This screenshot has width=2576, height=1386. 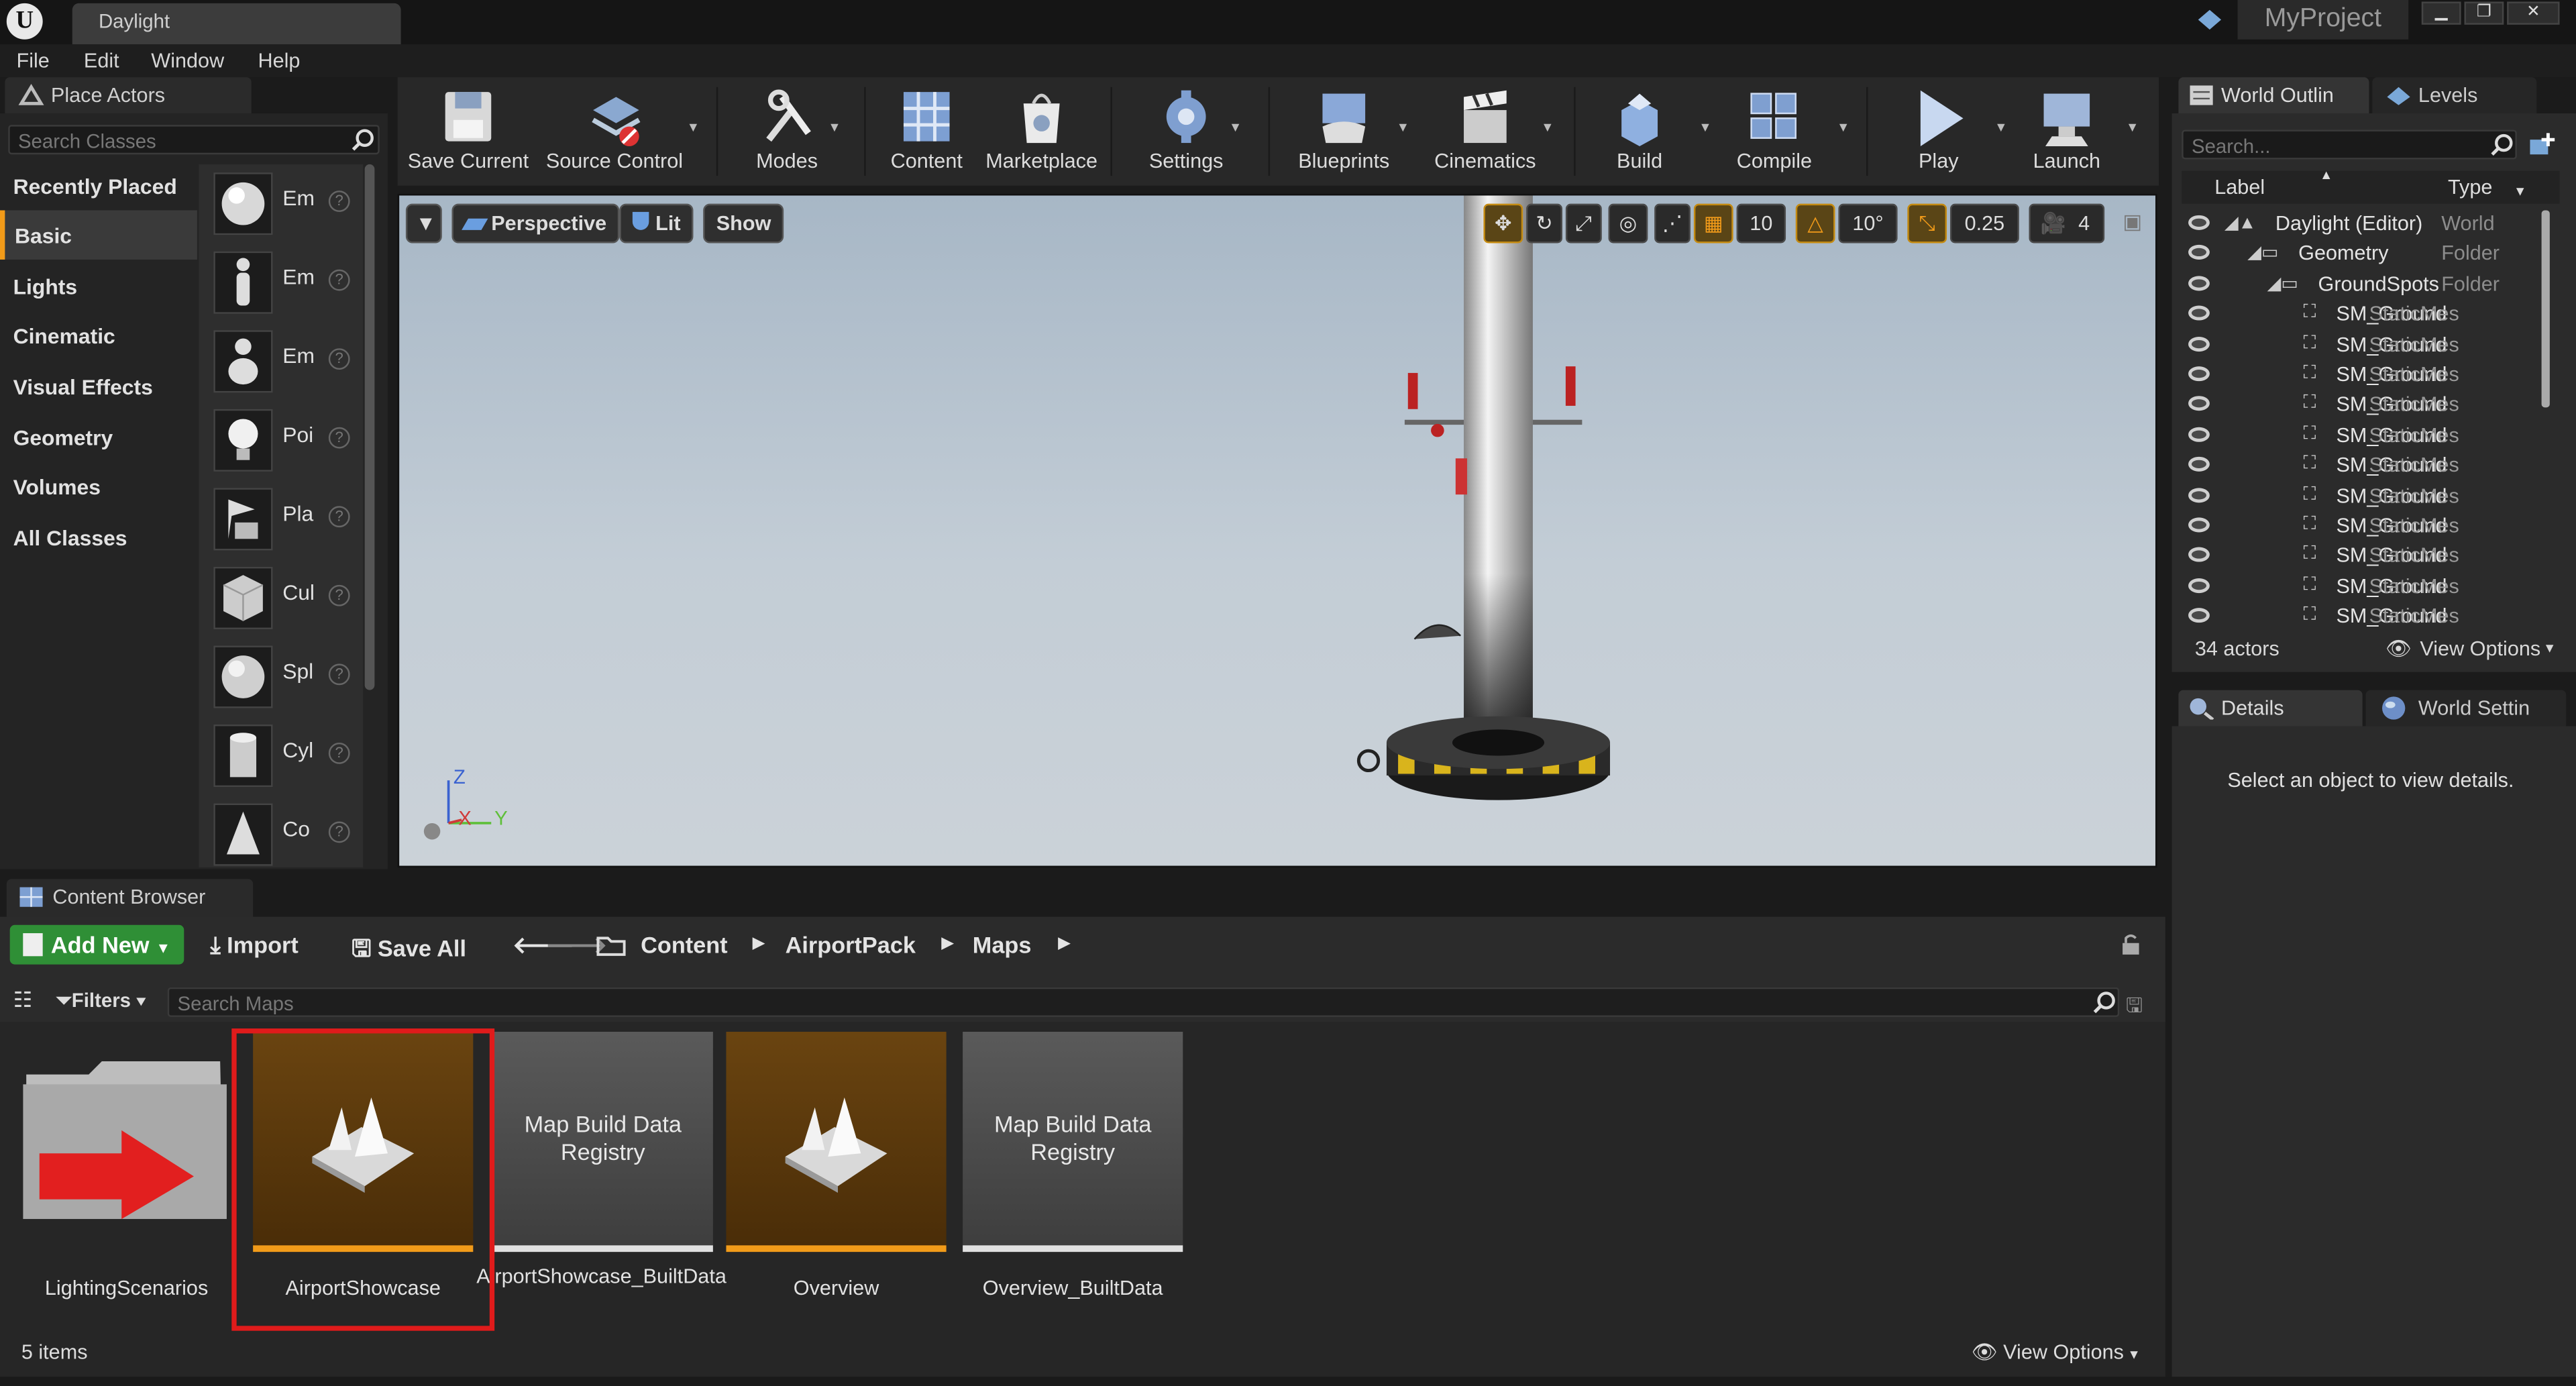 What do you see at coordinates (2441, 13) in the screenshot?
I see `minimize-button: ▁` at bounding box center [2441, 13].